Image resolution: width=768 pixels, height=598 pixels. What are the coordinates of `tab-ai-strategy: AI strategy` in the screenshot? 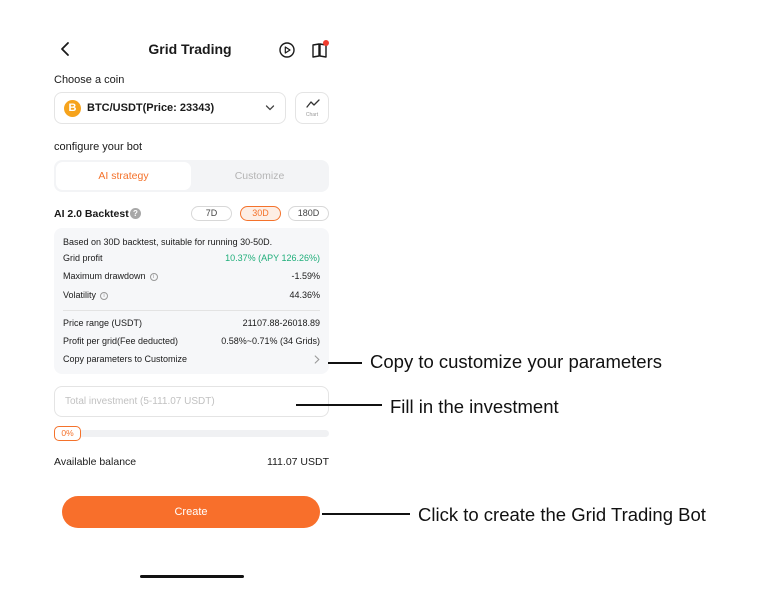 It's located at (123, 176).